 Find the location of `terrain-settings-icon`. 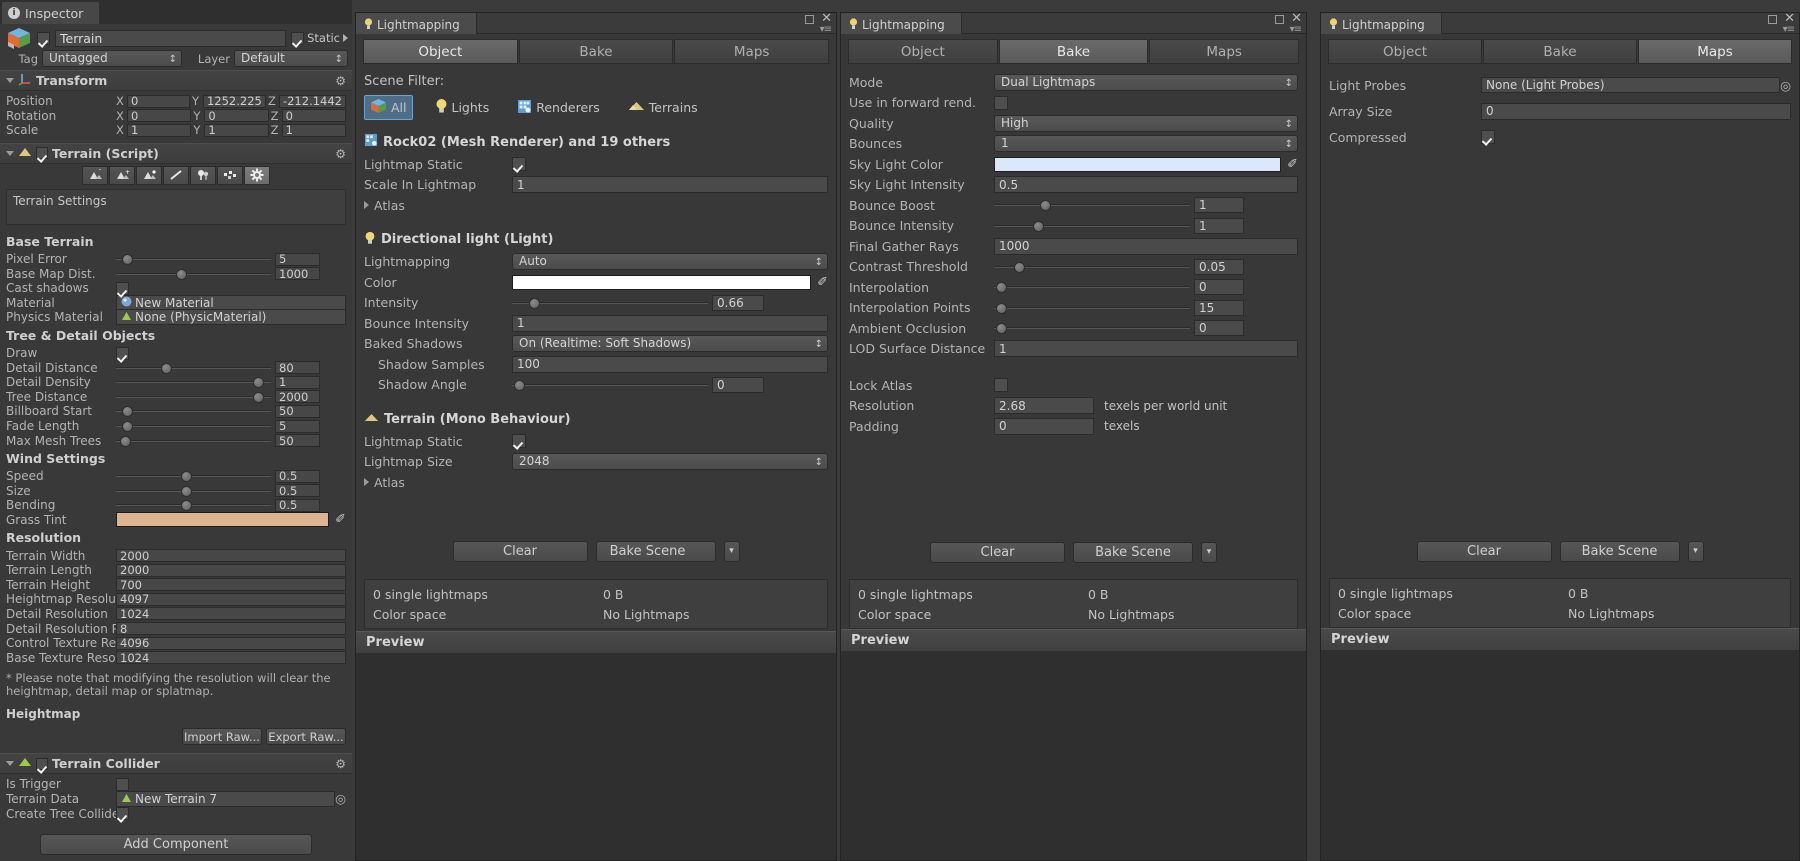

terrain-settings-icon is located at coordinates (257, 175).